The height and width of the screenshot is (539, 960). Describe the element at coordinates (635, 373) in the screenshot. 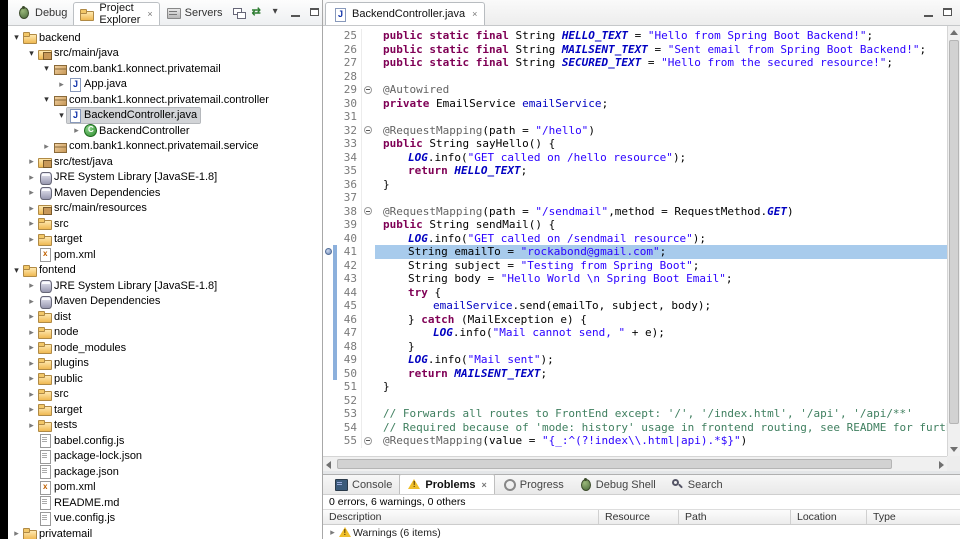

I see `code-line: 50 return MAILSENT_TEXT;` at that location.